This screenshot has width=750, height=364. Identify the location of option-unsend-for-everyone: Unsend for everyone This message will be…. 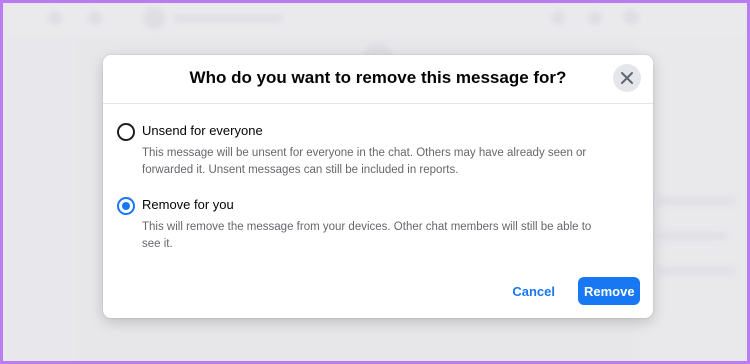
(375, 151).